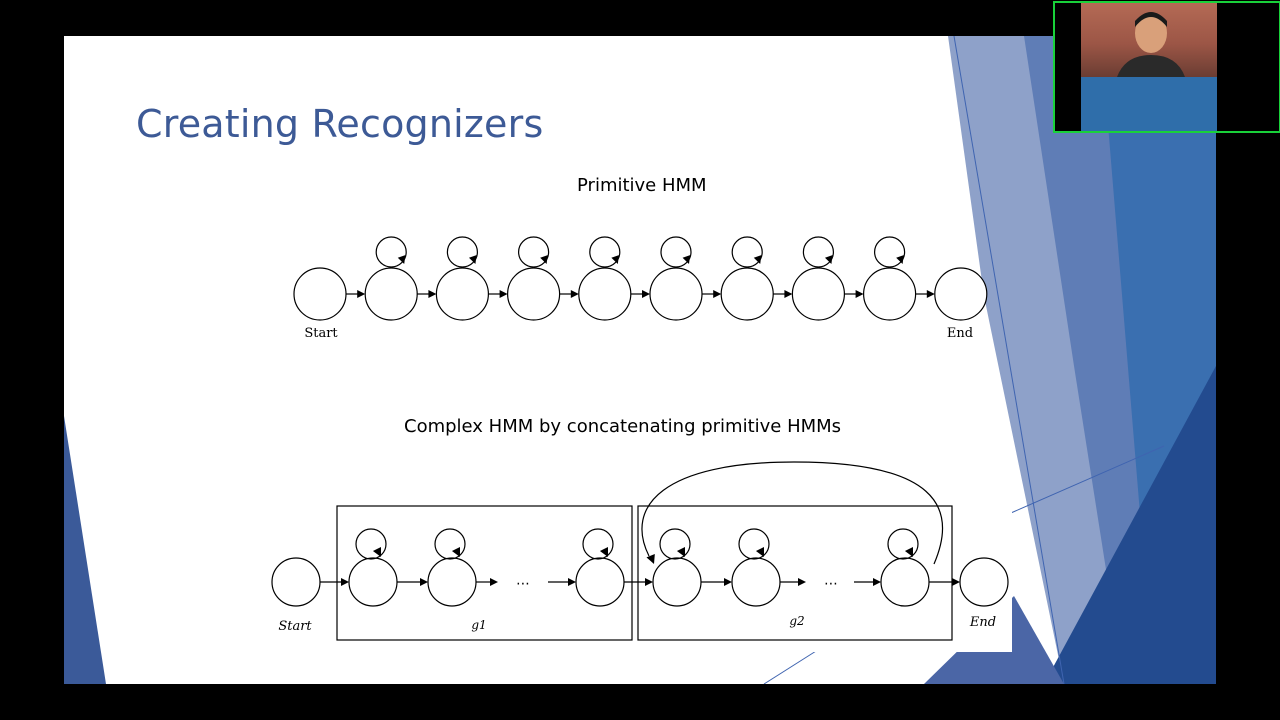 The image size is (1280, 720). Describe the element at coordinates (640, 551) in the screenshot. I see `complex-hmm-diagram: Start End g1 g2 ⋯ ⋯` at that location.